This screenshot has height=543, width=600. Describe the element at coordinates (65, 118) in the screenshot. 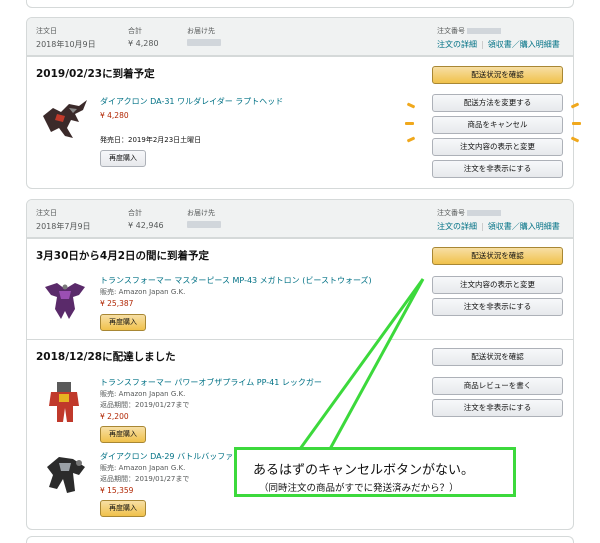

I see `product-image-diaclone-raptorhead` at that location.